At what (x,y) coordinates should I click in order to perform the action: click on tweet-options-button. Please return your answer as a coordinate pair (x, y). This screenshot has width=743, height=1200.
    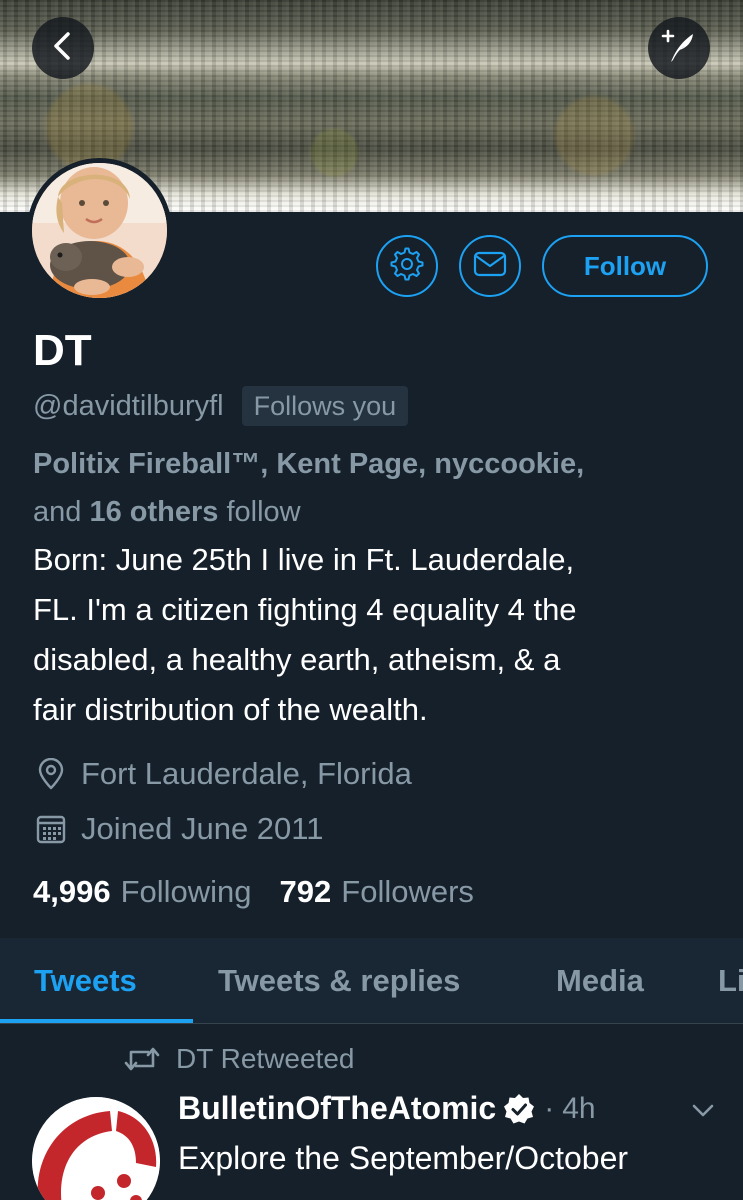
    Looking at the image, I should click on (703, 1113).